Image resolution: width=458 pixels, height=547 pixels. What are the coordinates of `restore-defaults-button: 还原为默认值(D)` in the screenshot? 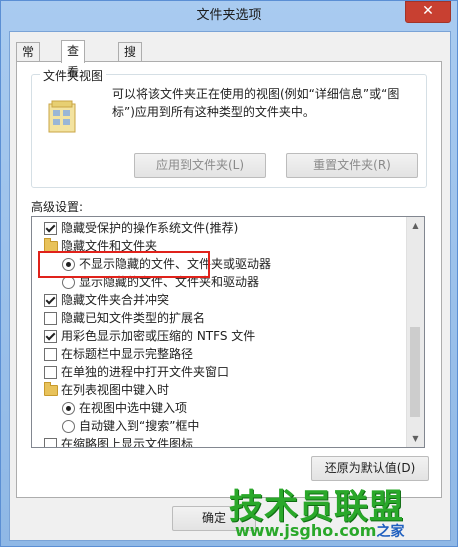 It's located at (370, 468).